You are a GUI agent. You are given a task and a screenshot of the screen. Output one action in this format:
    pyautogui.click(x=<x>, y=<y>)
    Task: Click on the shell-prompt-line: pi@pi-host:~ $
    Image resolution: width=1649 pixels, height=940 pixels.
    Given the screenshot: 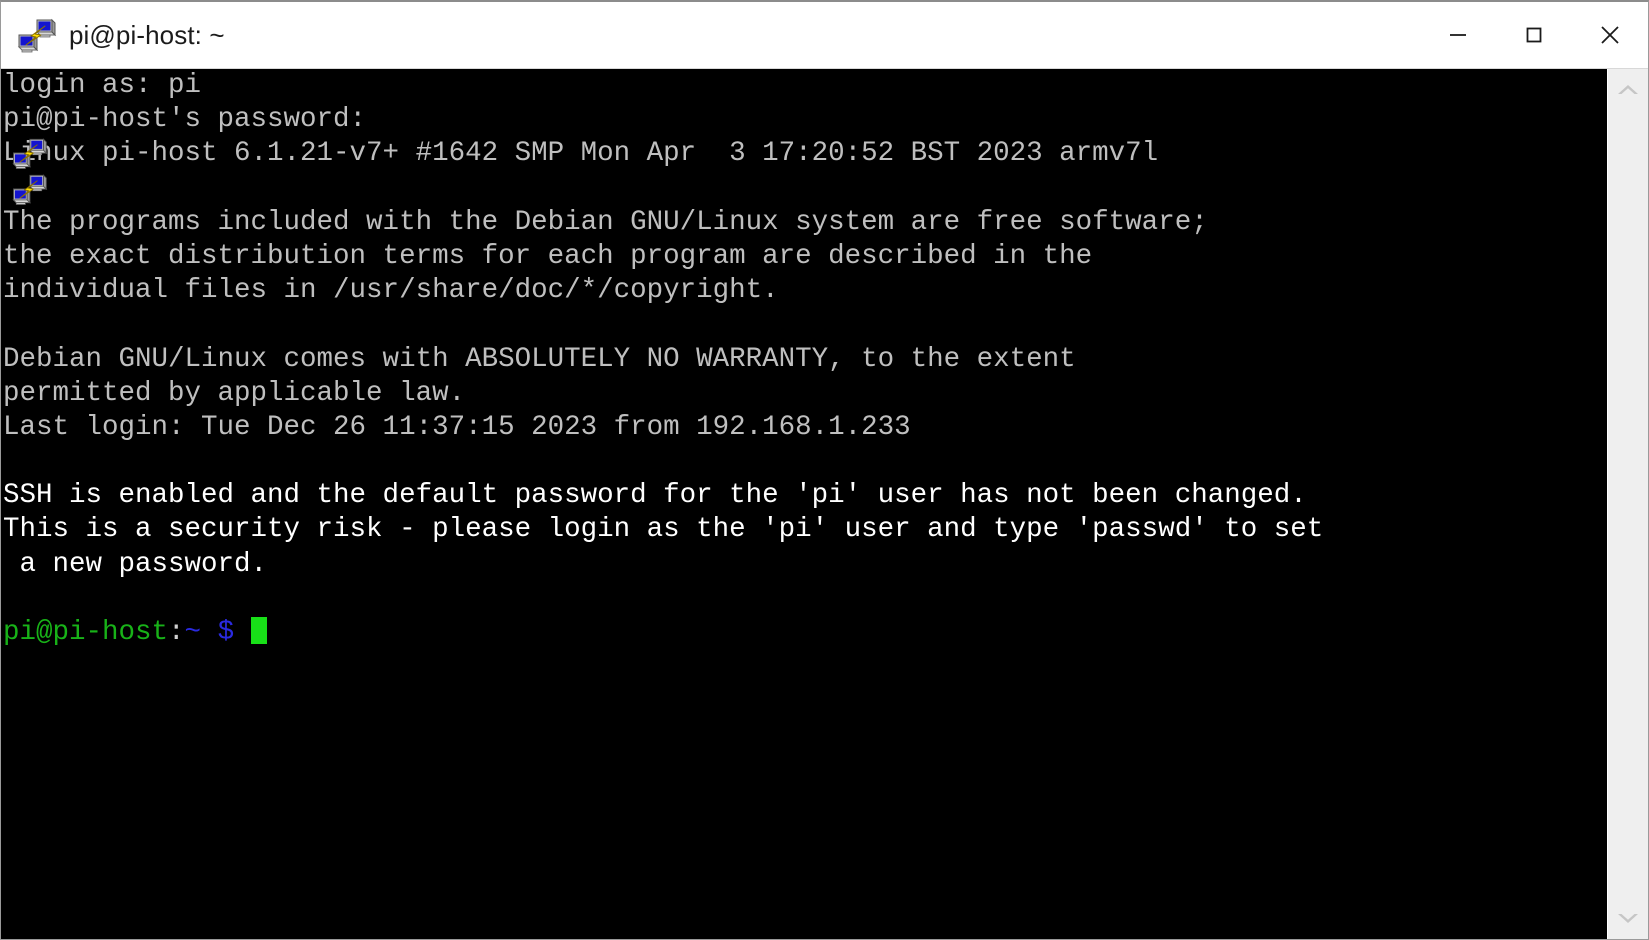 What is the action you would take?
    pyautogui.click(x=804, y=633)
    